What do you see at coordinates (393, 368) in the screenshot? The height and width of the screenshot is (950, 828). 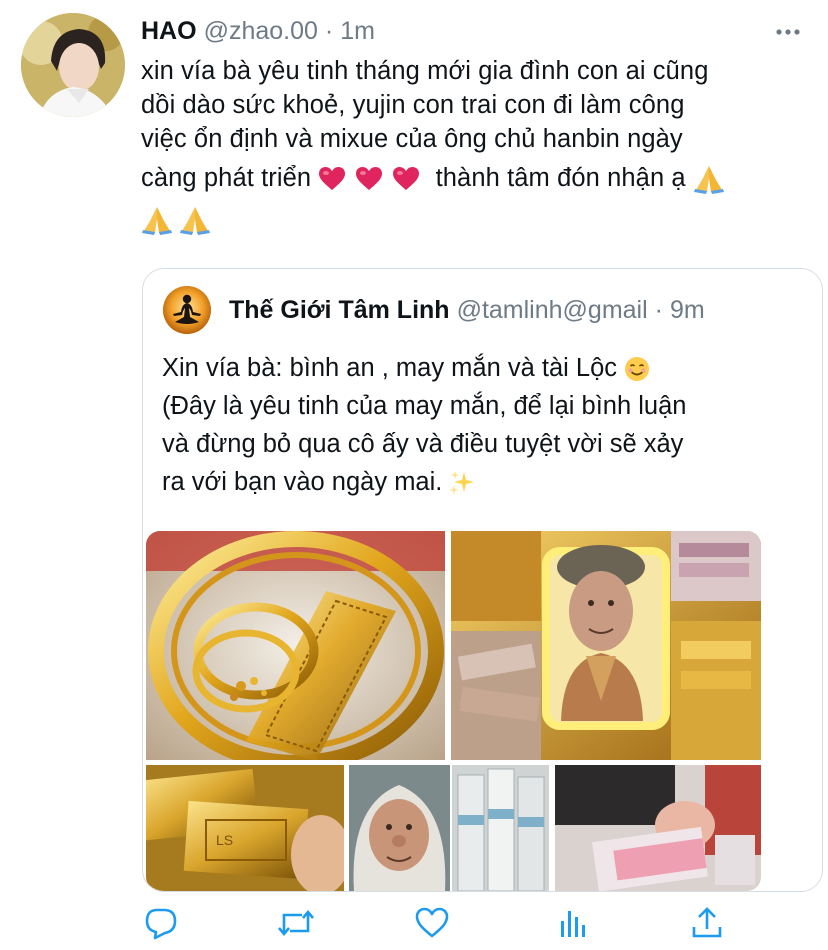 I see `quoted-text-segment: Xin vía bà: bình an , may mắn và tài Lộc` at bounding box center [393, 368].